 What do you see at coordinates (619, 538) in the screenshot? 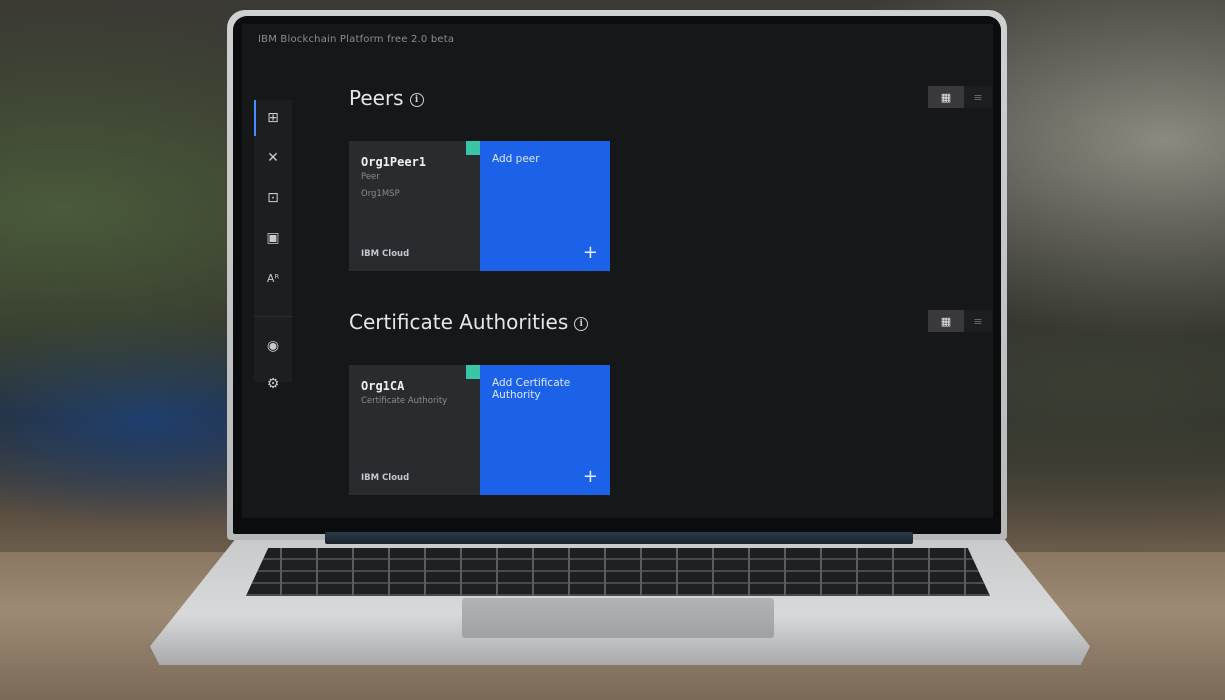
I see `laptop-hinge` at bounding box center [619, 538].